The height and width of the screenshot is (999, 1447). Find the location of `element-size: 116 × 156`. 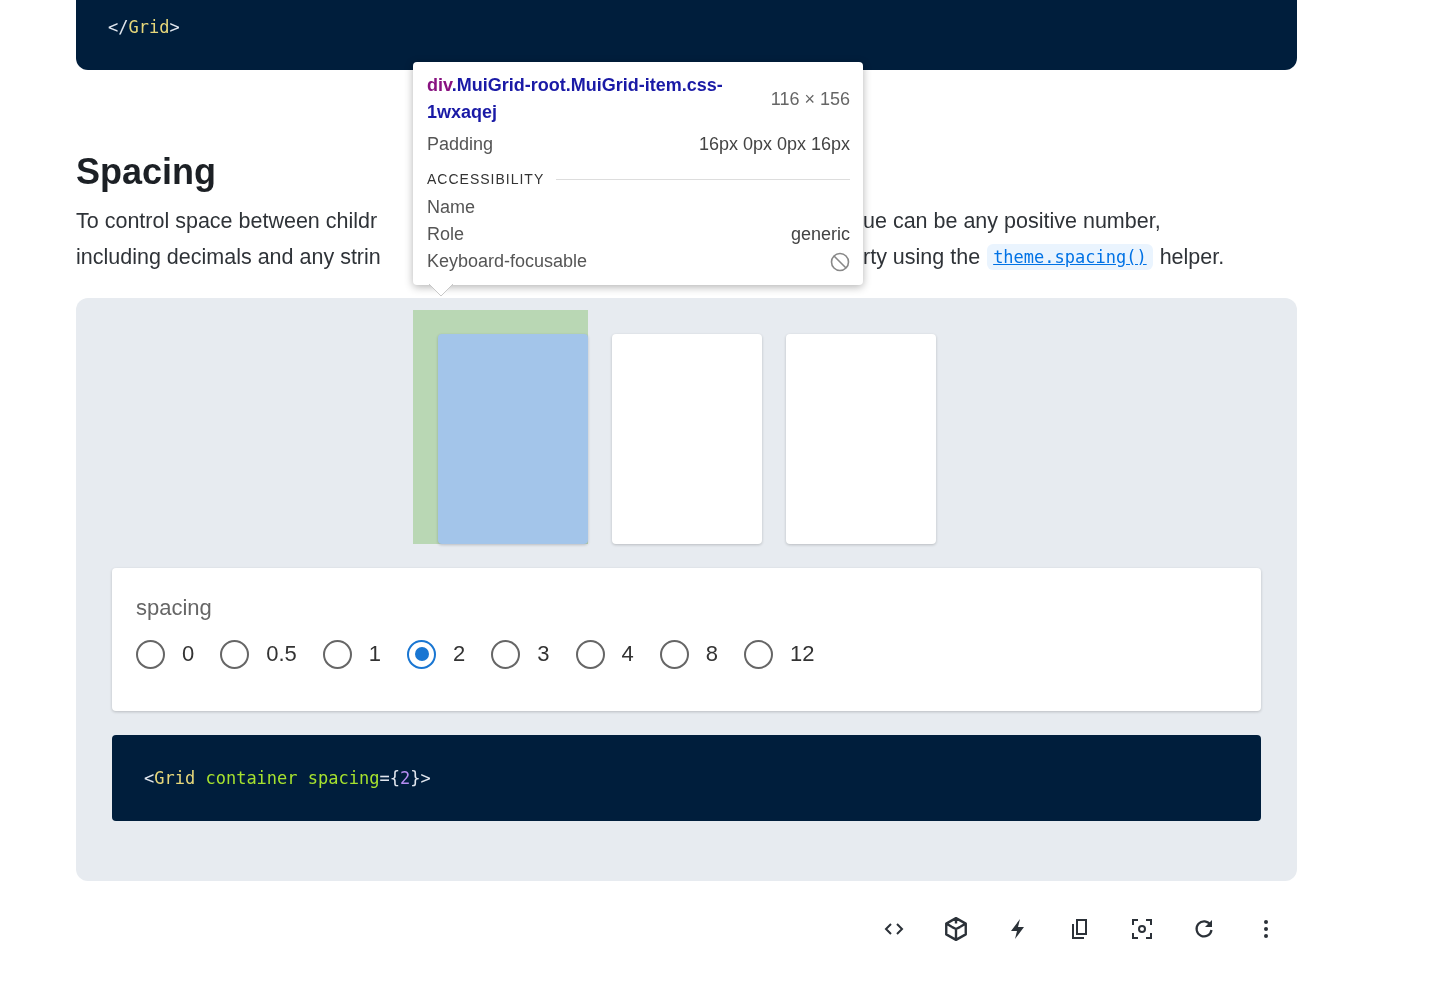

element-size: 116 × 156 is located at coordinates (810, 99).